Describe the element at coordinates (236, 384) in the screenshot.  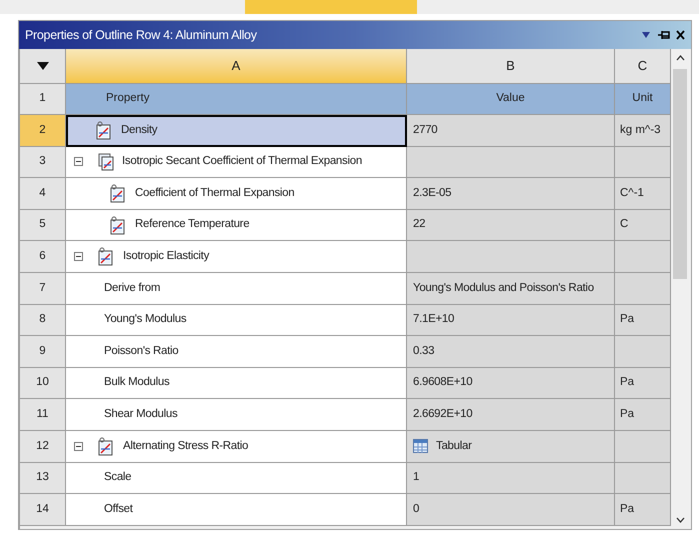
I see `property-cell: Bulk Modulus` at that location.